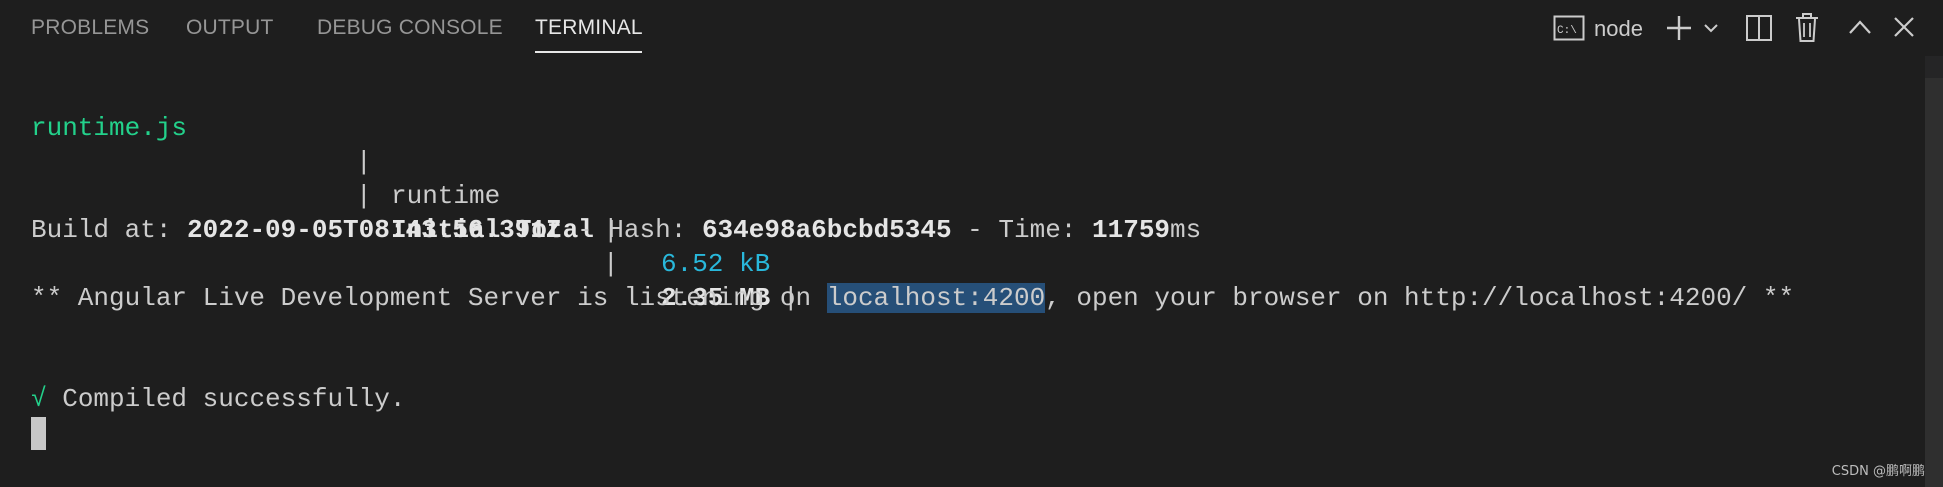 The height and width of the screenshot is (487, 1943). Describe the element at coordinates (1679, 28) in the screenshot. I see `plus-icon` at that location.